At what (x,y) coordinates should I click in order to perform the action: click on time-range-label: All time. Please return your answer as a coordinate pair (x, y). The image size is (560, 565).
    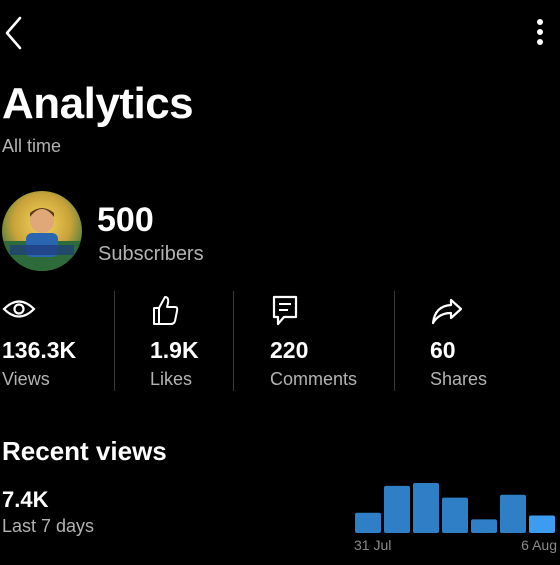
    Looking at the image, I should click on (31, 146).